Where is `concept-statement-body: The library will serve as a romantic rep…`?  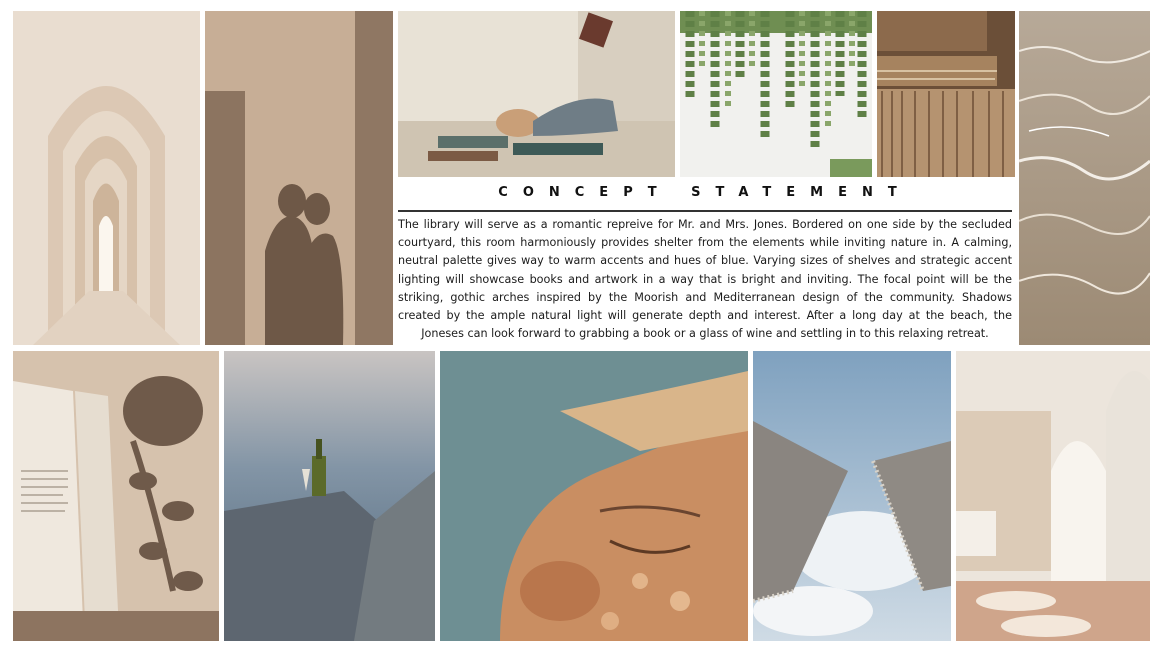
concept-statement-body: The library will serve as a romantic rep… is located at coordinates (705, 279).